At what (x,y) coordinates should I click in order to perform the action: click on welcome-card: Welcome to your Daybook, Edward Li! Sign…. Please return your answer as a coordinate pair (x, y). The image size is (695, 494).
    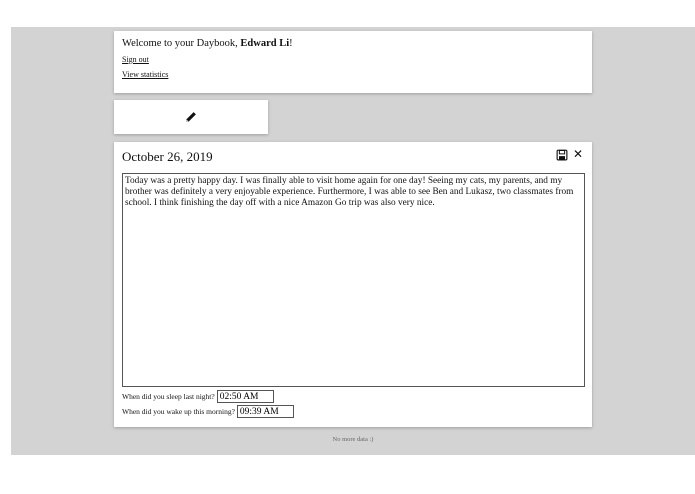
    Looking at the image, I should click on (353, 62).